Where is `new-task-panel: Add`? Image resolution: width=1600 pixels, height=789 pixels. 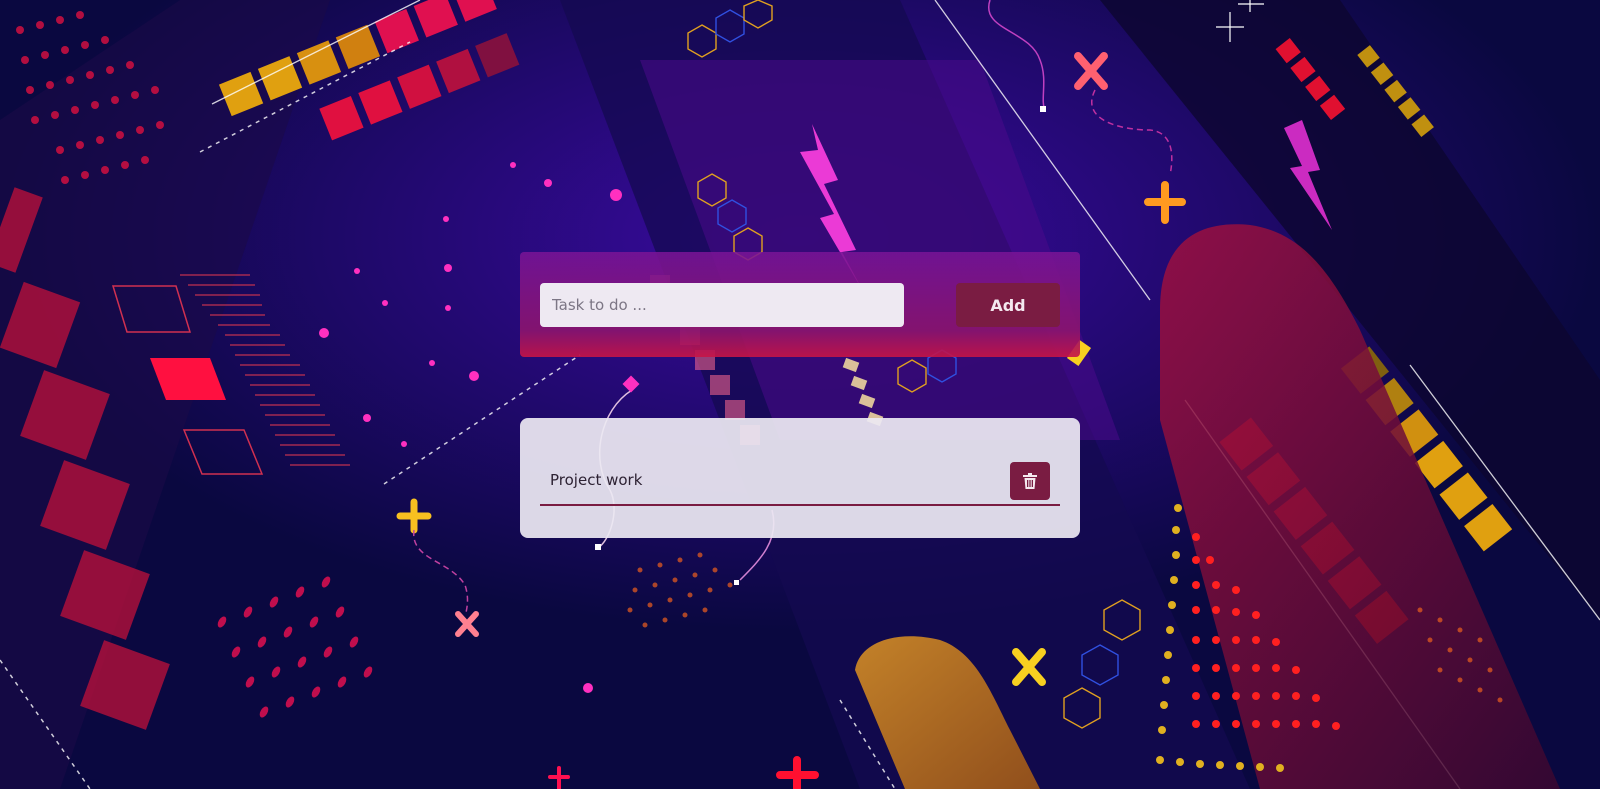 new-task-panel: Add is located at coordinates (800, 304).